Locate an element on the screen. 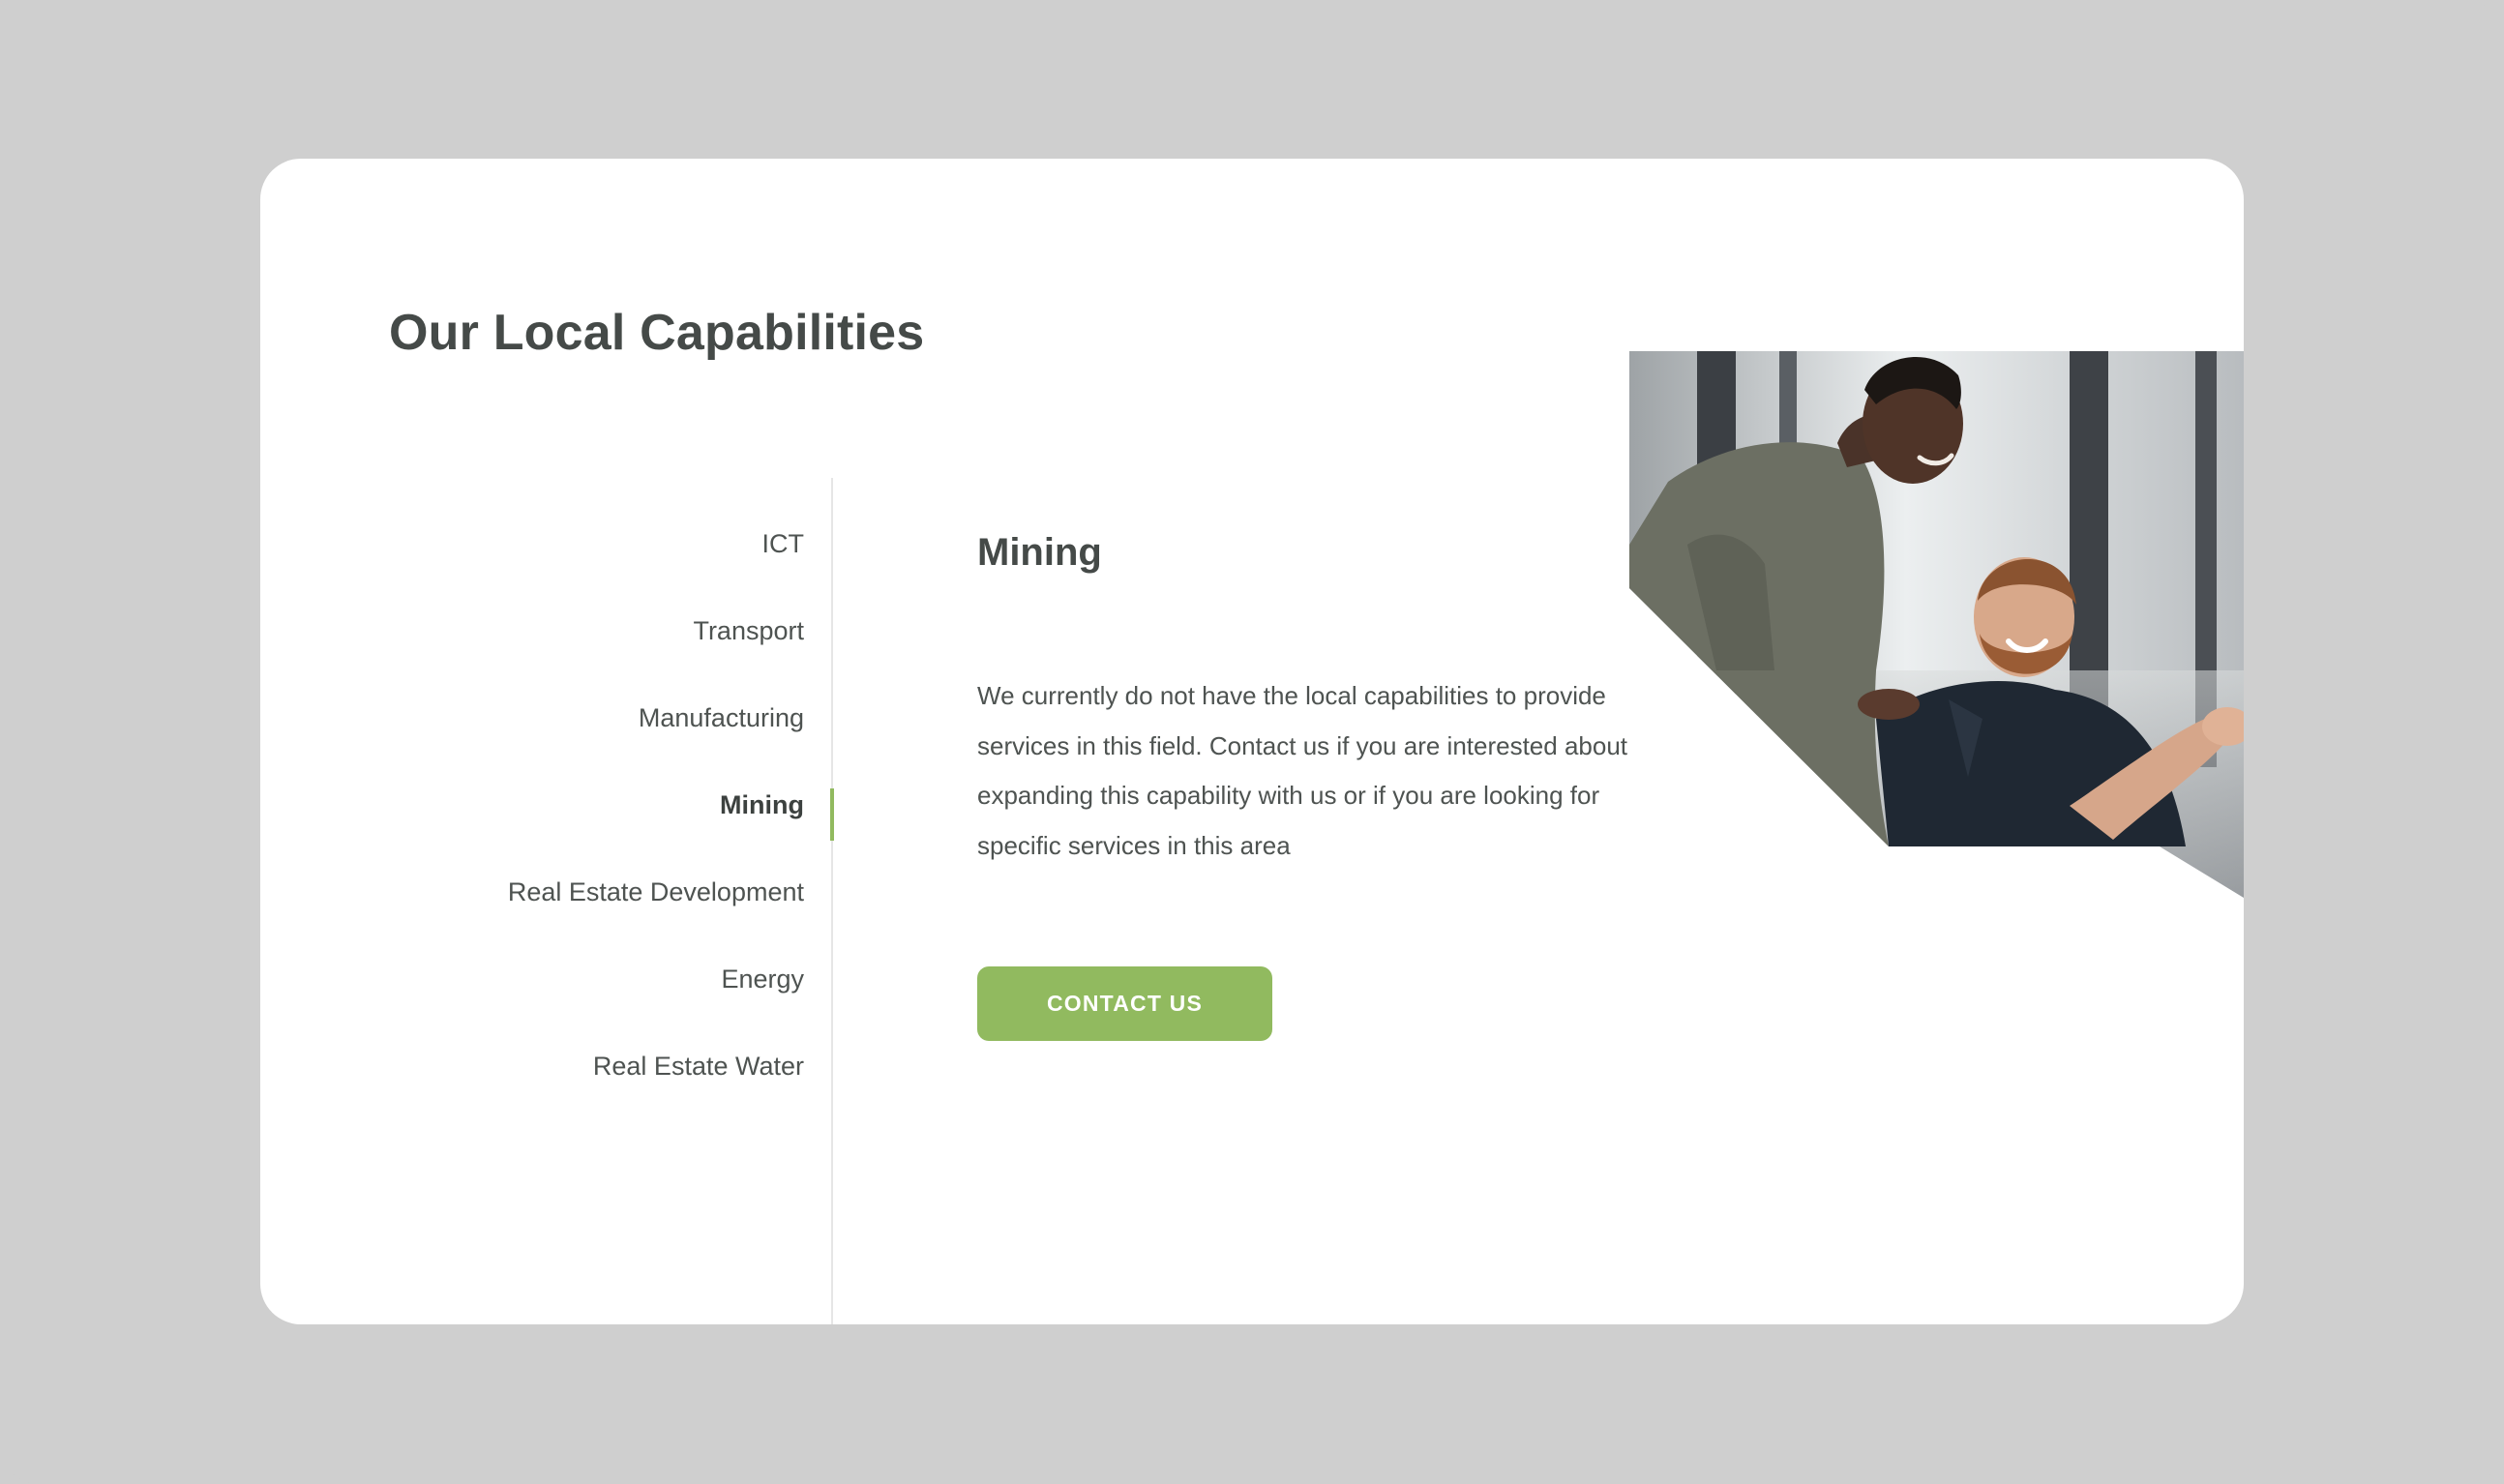 The image size is (2504, 1484). nav-item-manufacturing: Manufacturing is located at coordinates (656, 748).